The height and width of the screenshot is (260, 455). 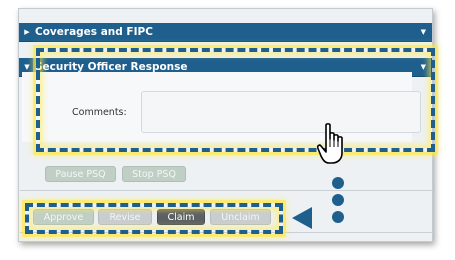 I want to click on section-title-coverages: Coverages and FIPC, so click(x=94, y=32).